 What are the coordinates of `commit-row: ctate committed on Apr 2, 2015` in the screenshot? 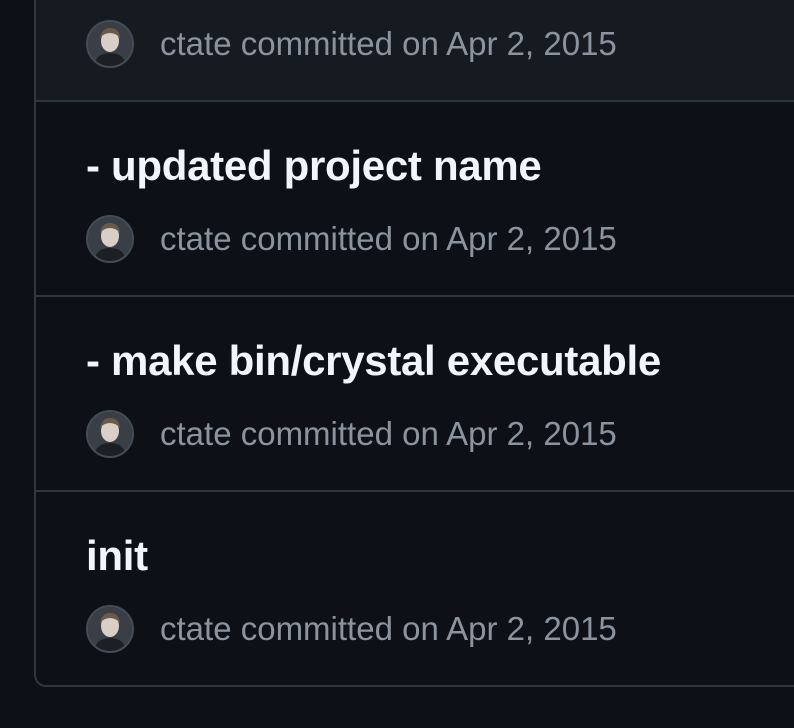 It's located at (415, 51).